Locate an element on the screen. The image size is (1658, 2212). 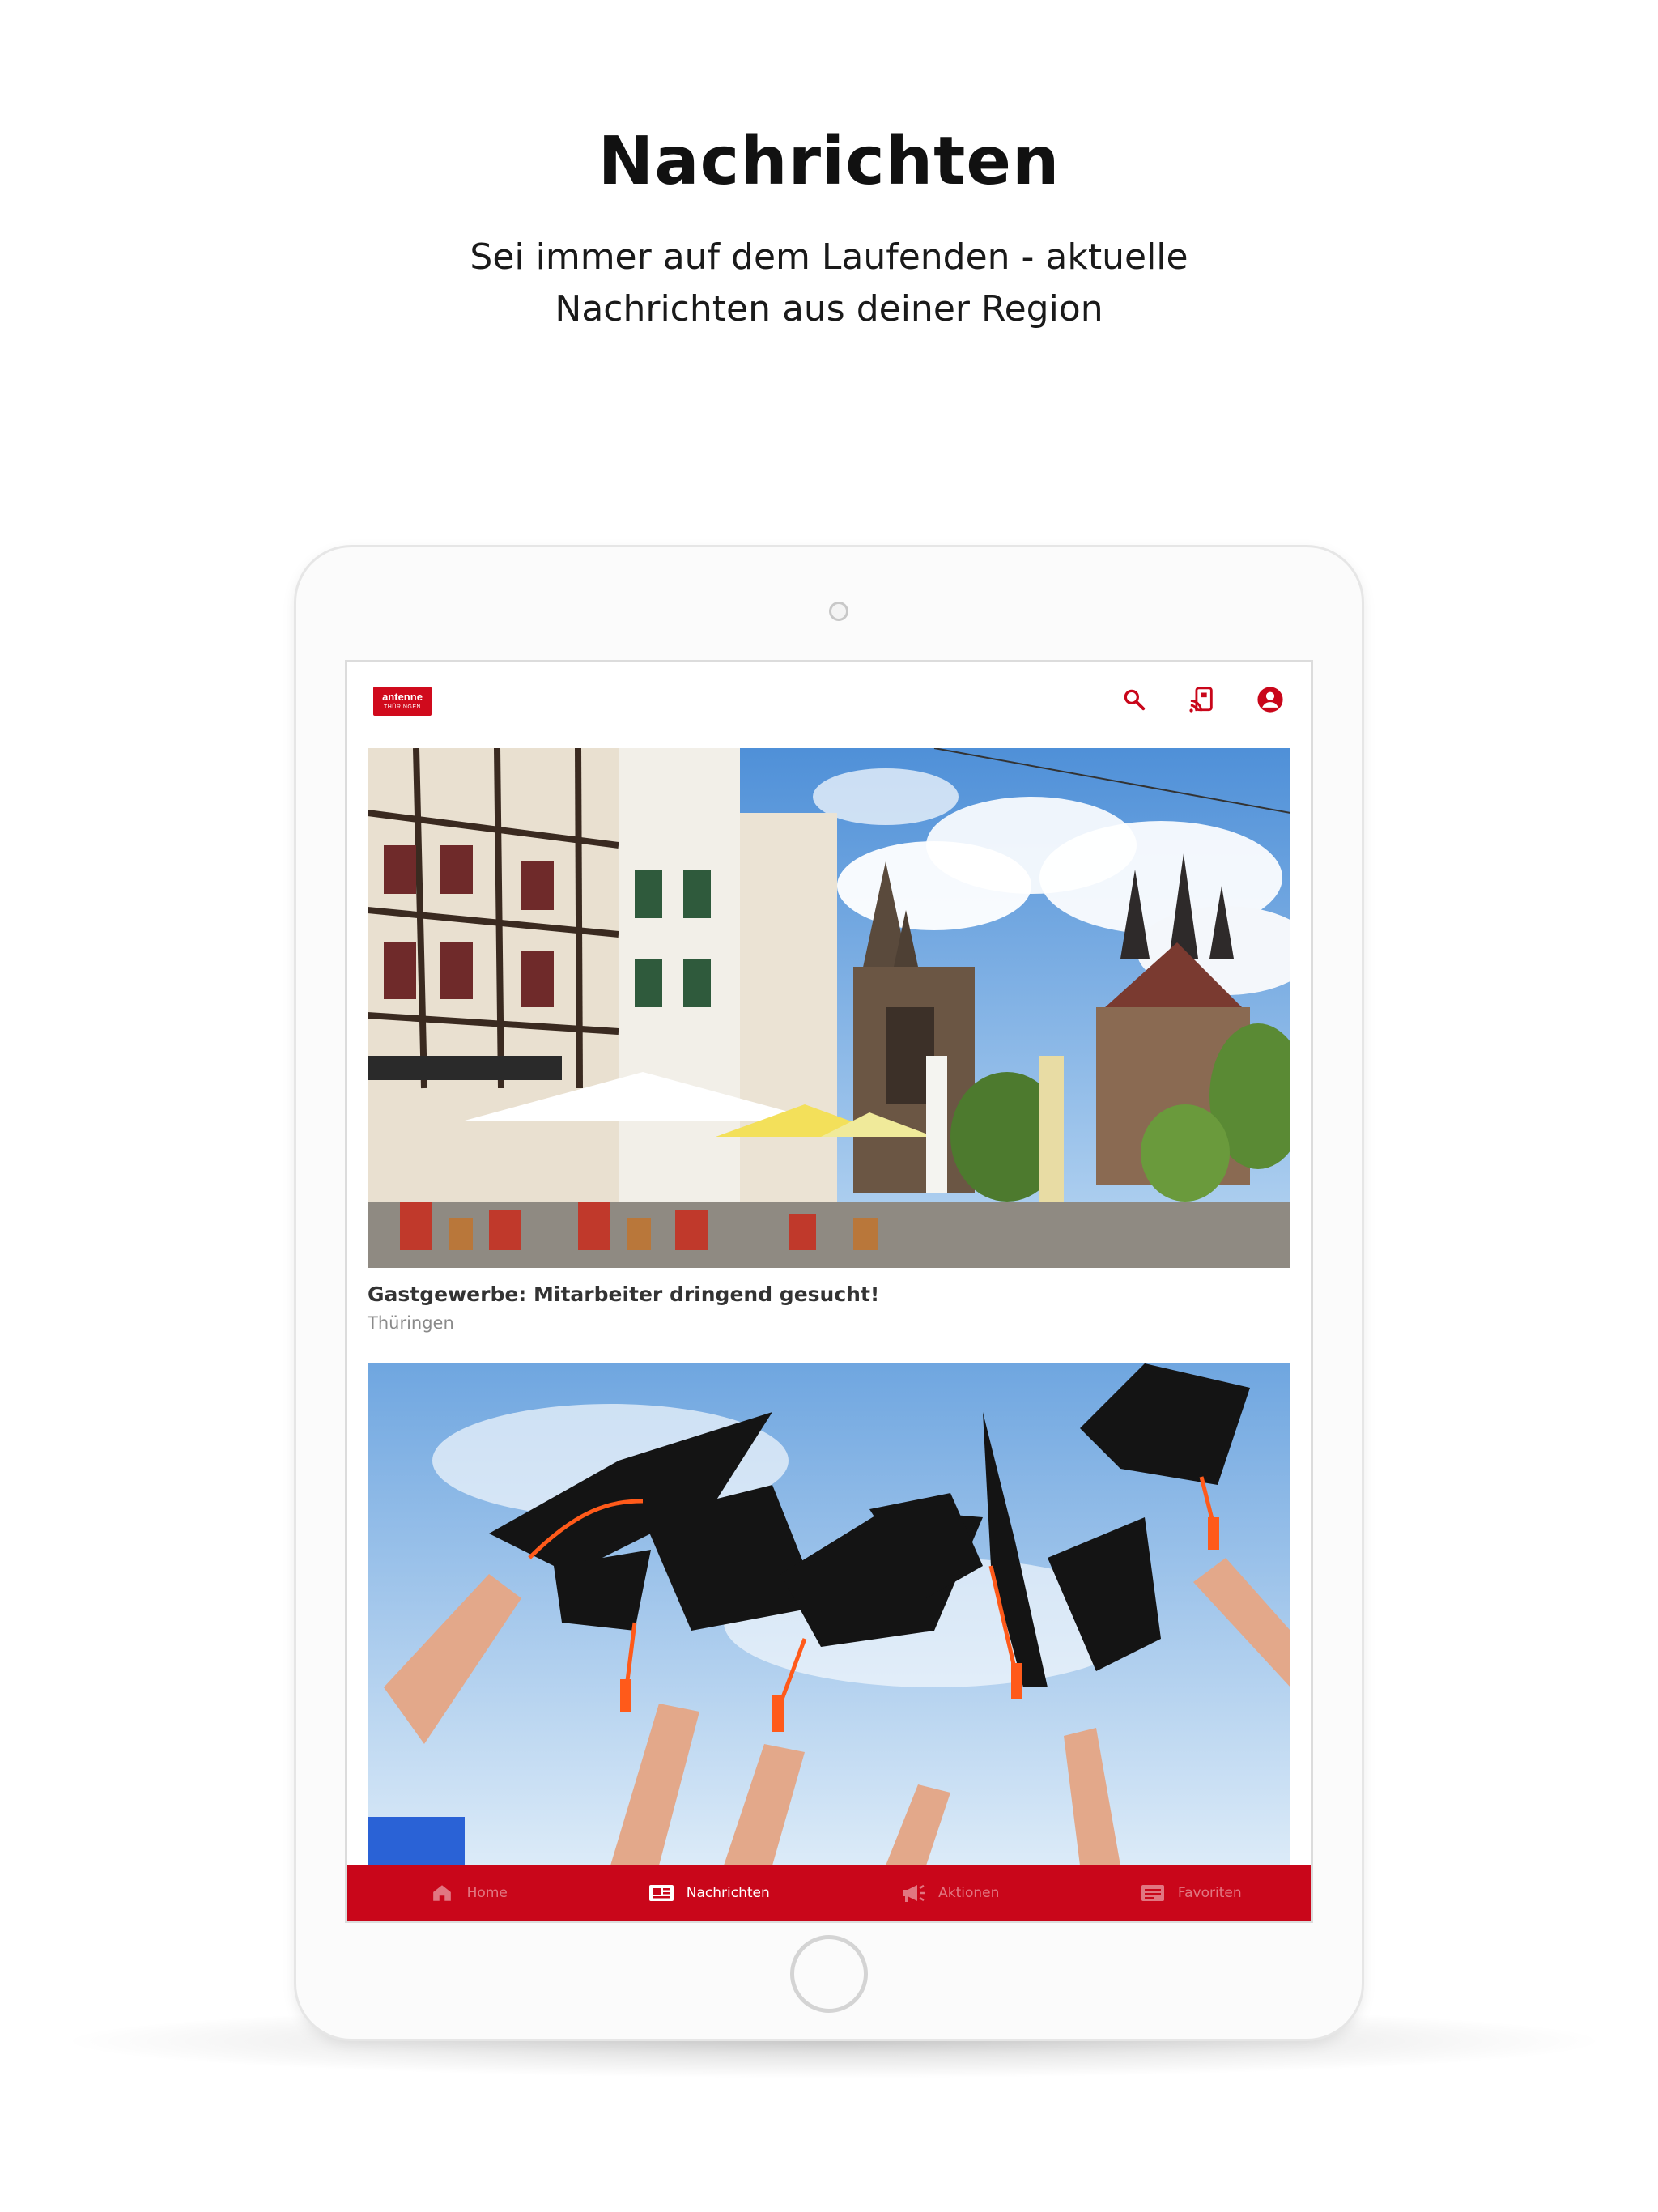
logo-region: THÜRINGEN is located at coordinates (402, 707).